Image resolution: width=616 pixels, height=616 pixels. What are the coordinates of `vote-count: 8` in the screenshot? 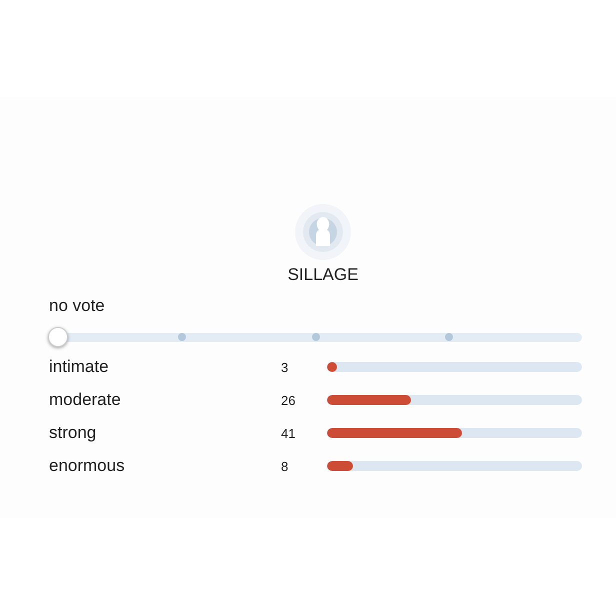 It's located at (285, 466).